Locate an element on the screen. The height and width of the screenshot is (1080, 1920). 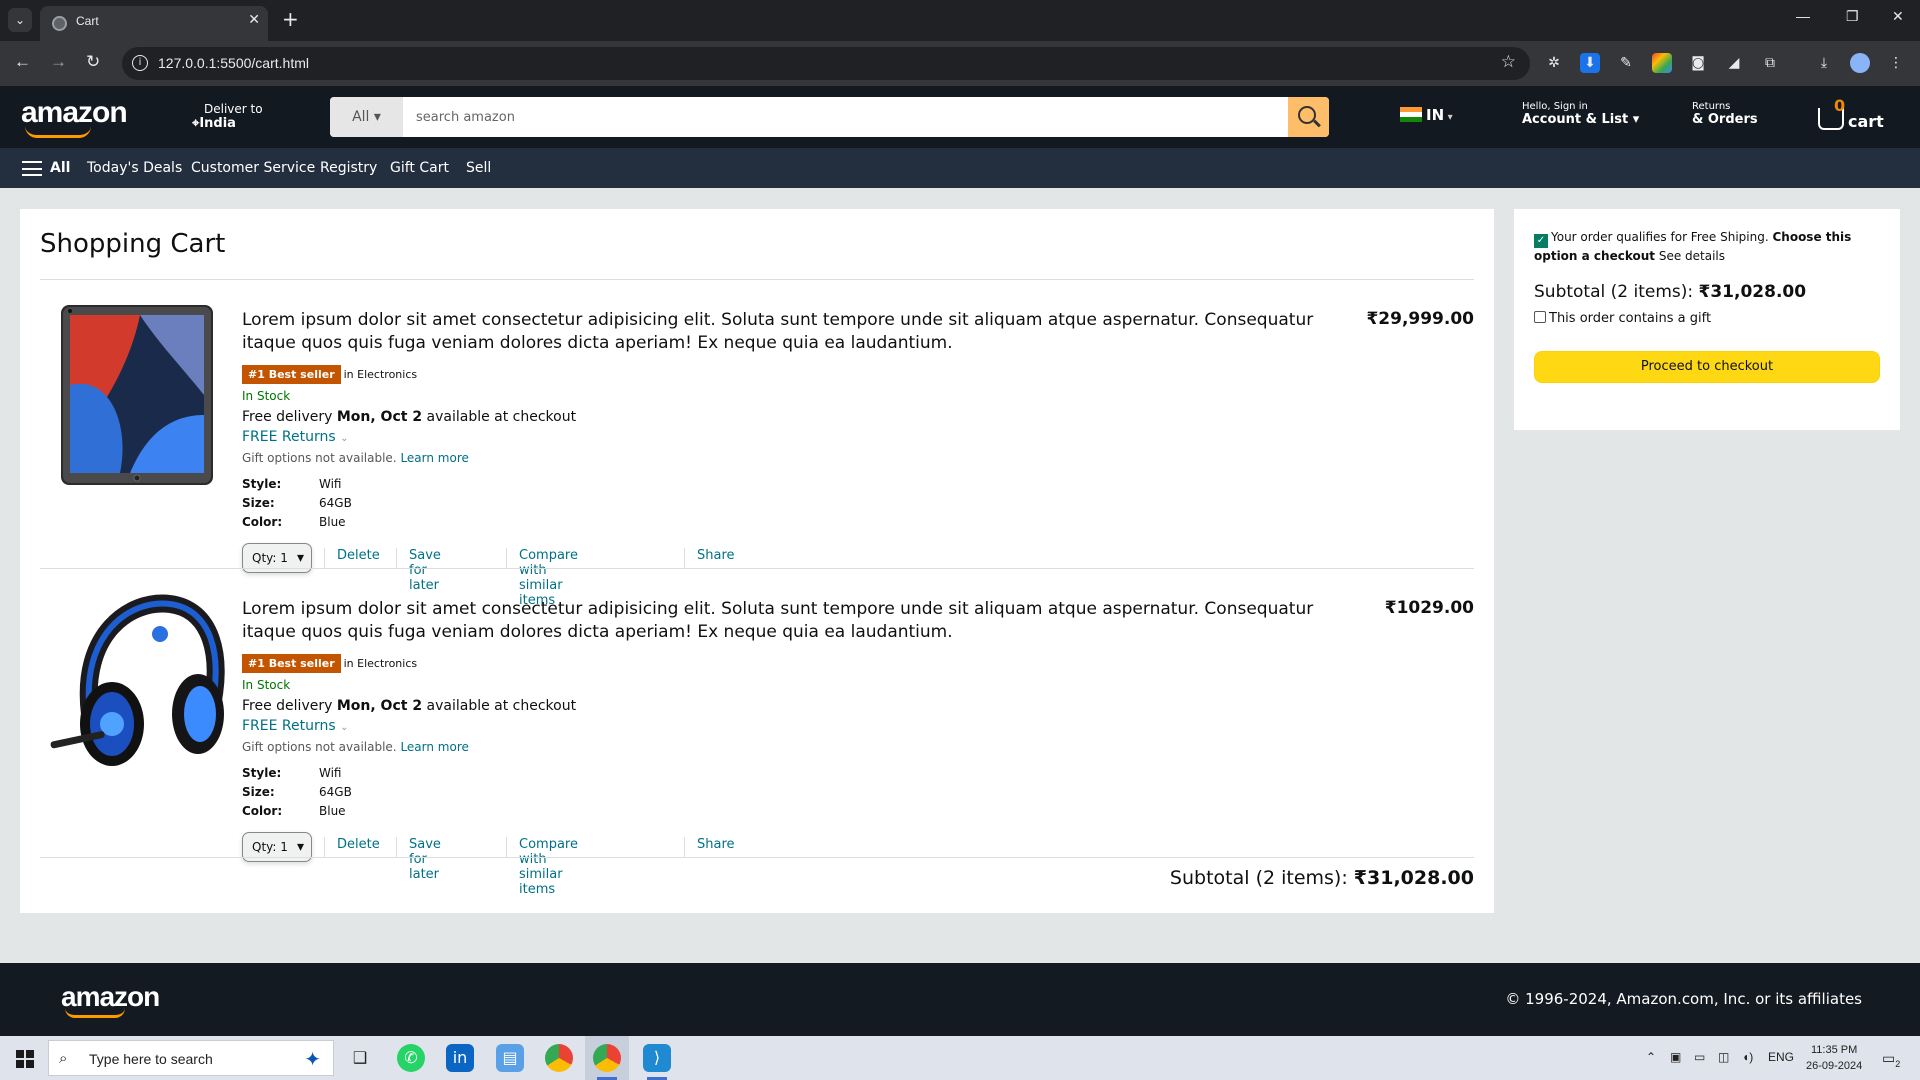
minimize-icon: — is located at coordinates (1803, 16).